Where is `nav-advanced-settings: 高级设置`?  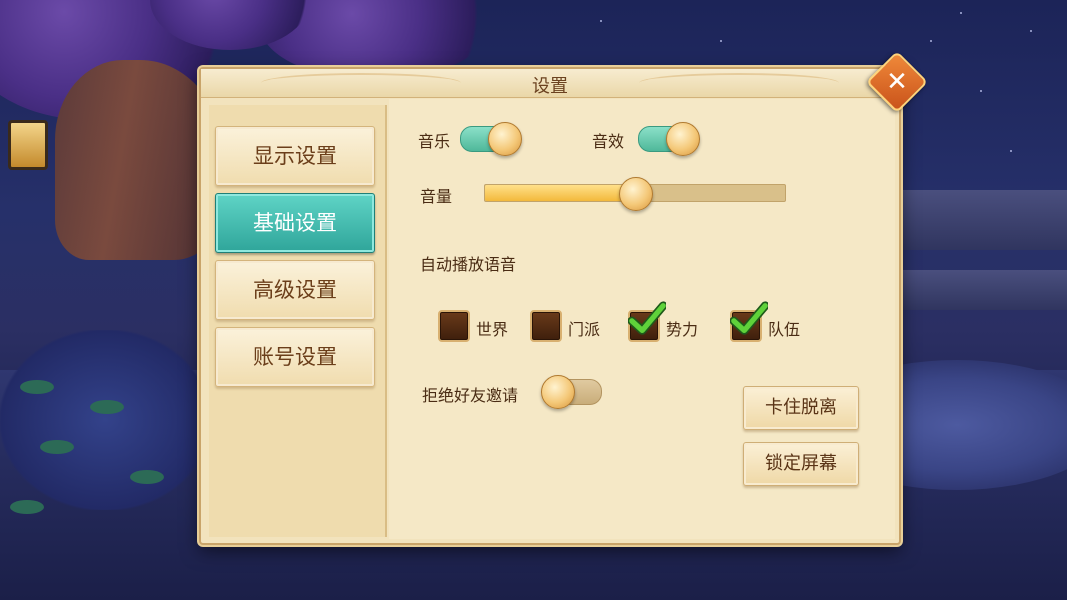 nav-advanced-settings: 高级设置 is located at coordinates (295, 290).